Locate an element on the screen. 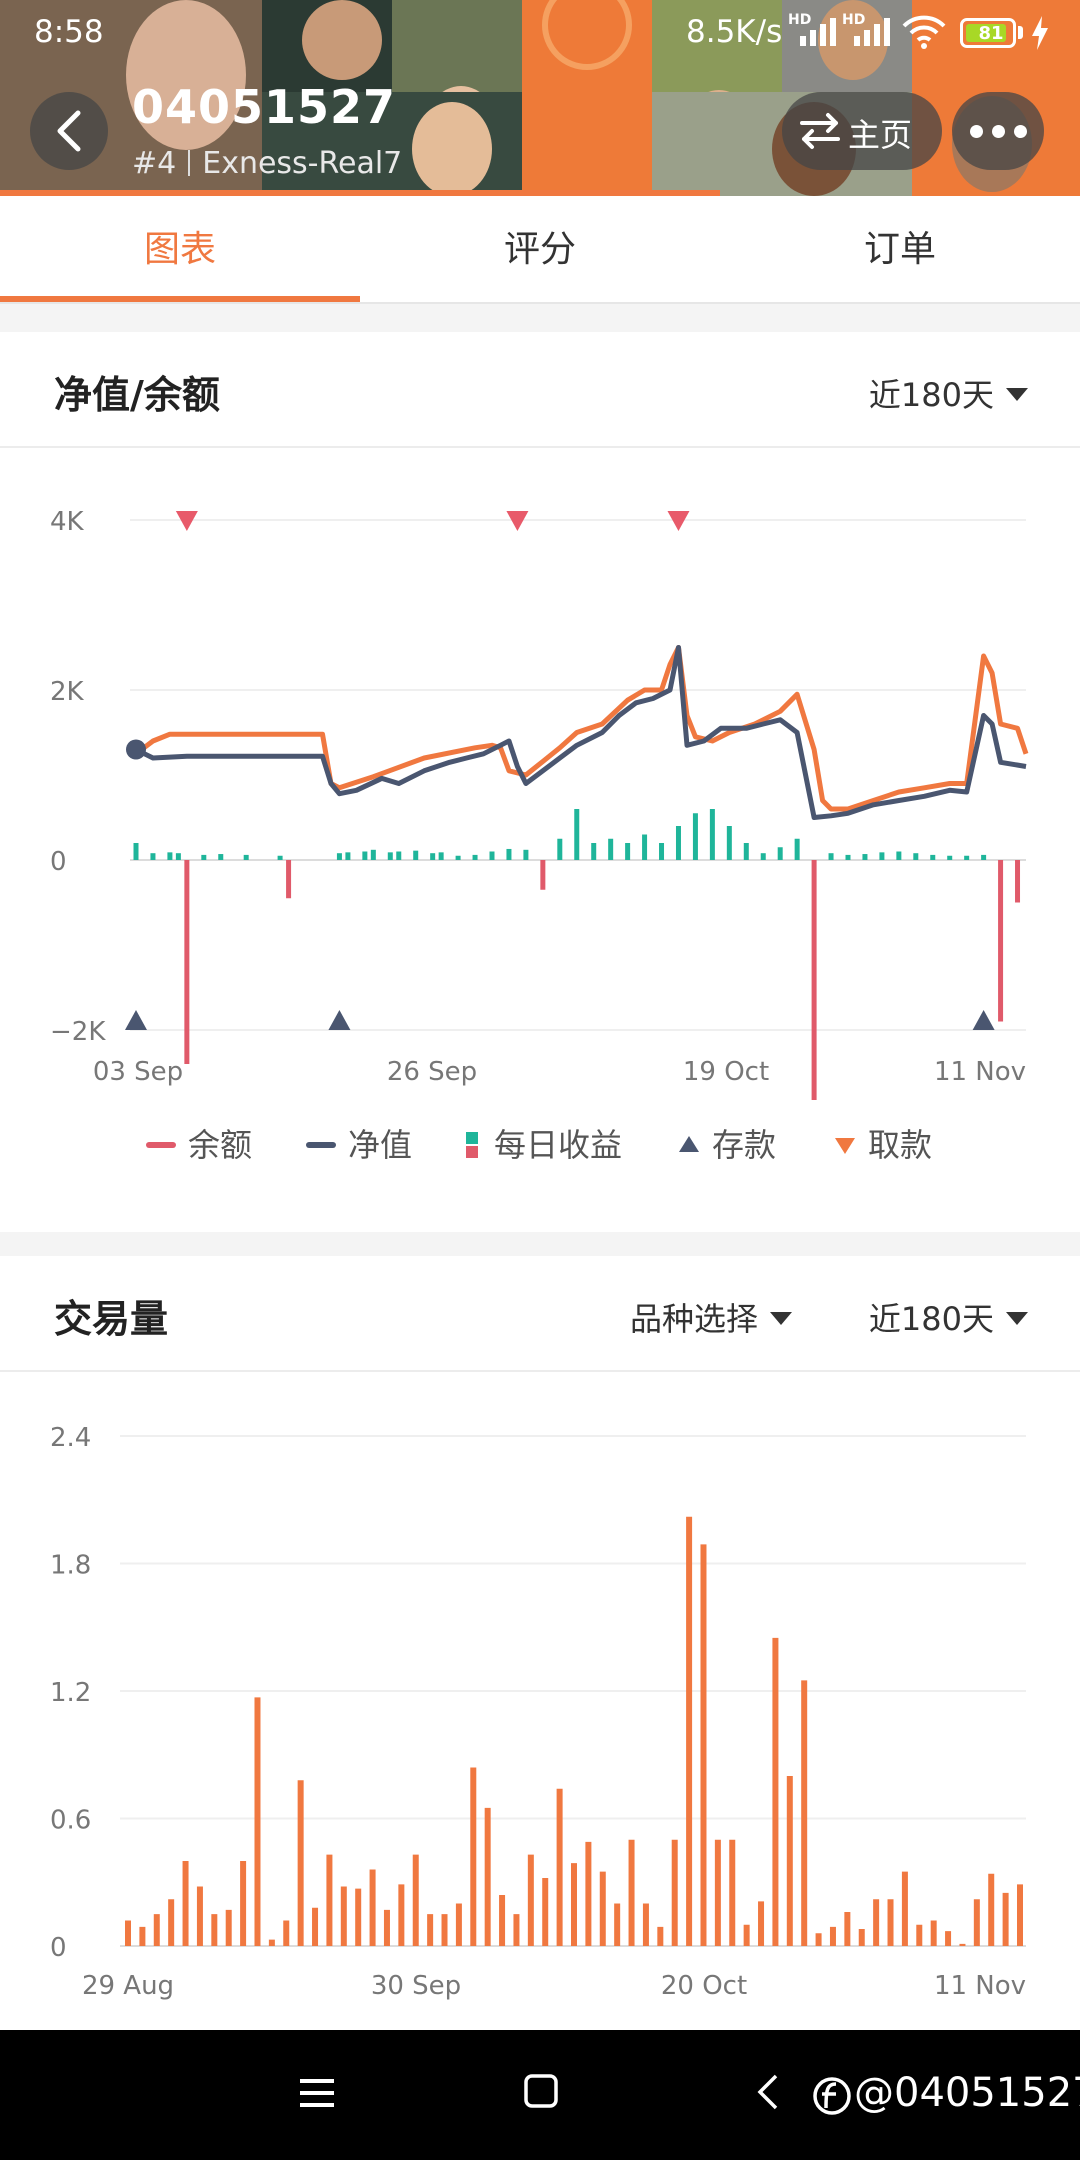 The width and height of the screenshot is (1080, 2160). equity-start-dot is located at coordinates (136, 749).